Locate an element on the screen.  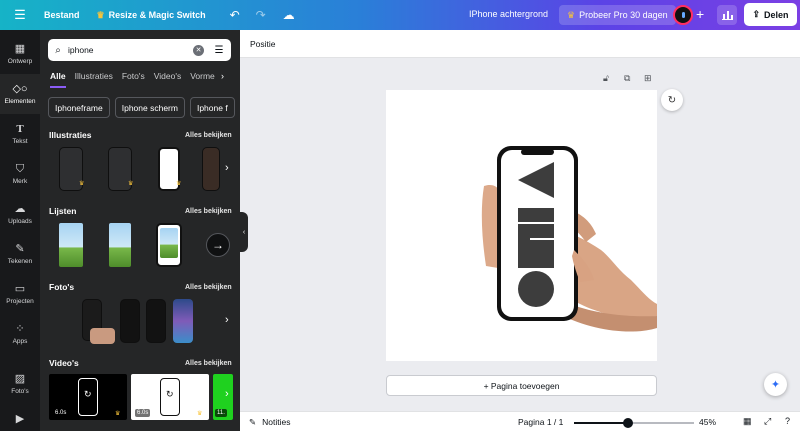
tab-videos: Video's is located at coordinates (167, 79).